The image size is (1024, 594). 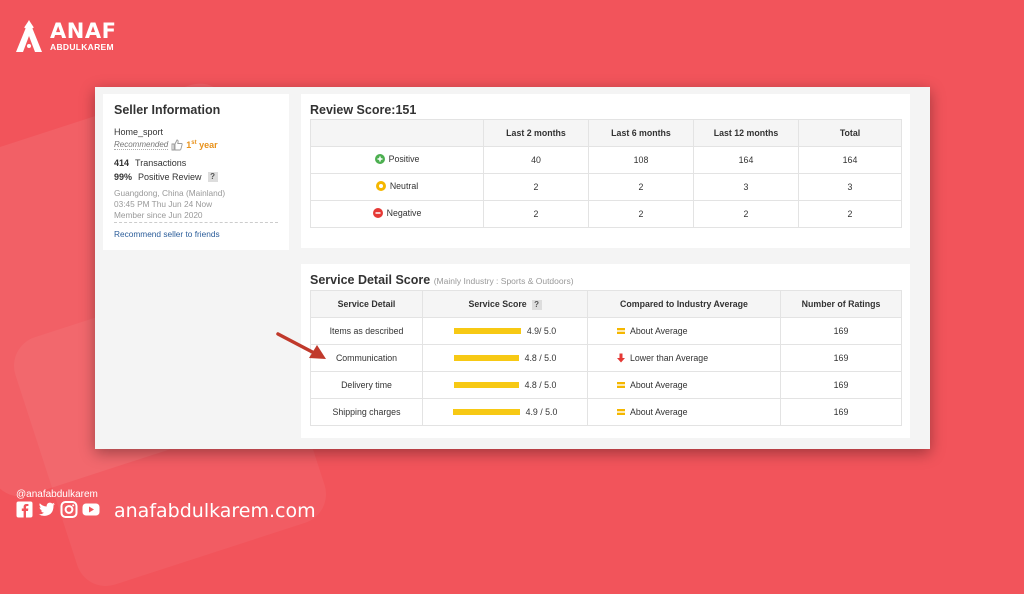 I want to click on recommended-row: Recommended 1st year, so click(x=166, y=145).